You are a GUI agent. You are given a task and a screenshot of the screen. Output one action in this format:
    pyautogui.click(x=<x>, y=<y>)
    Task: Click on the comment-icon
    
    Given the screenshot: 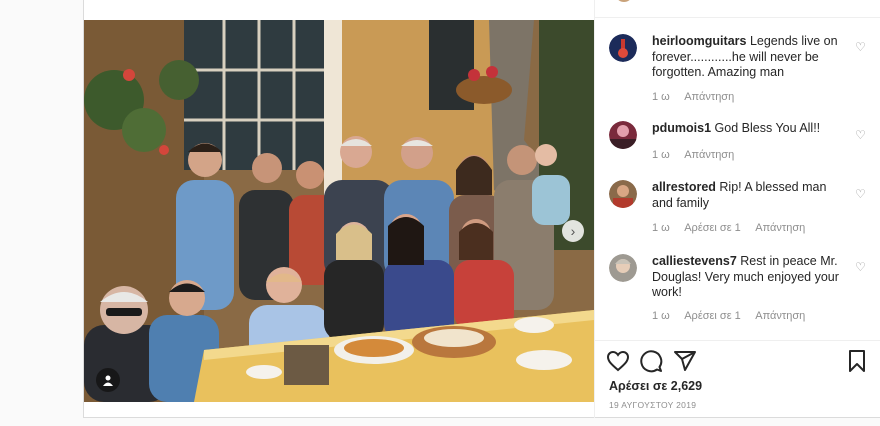 What is the action you would take?
    pyautogui.click(x=651, y=361)
    